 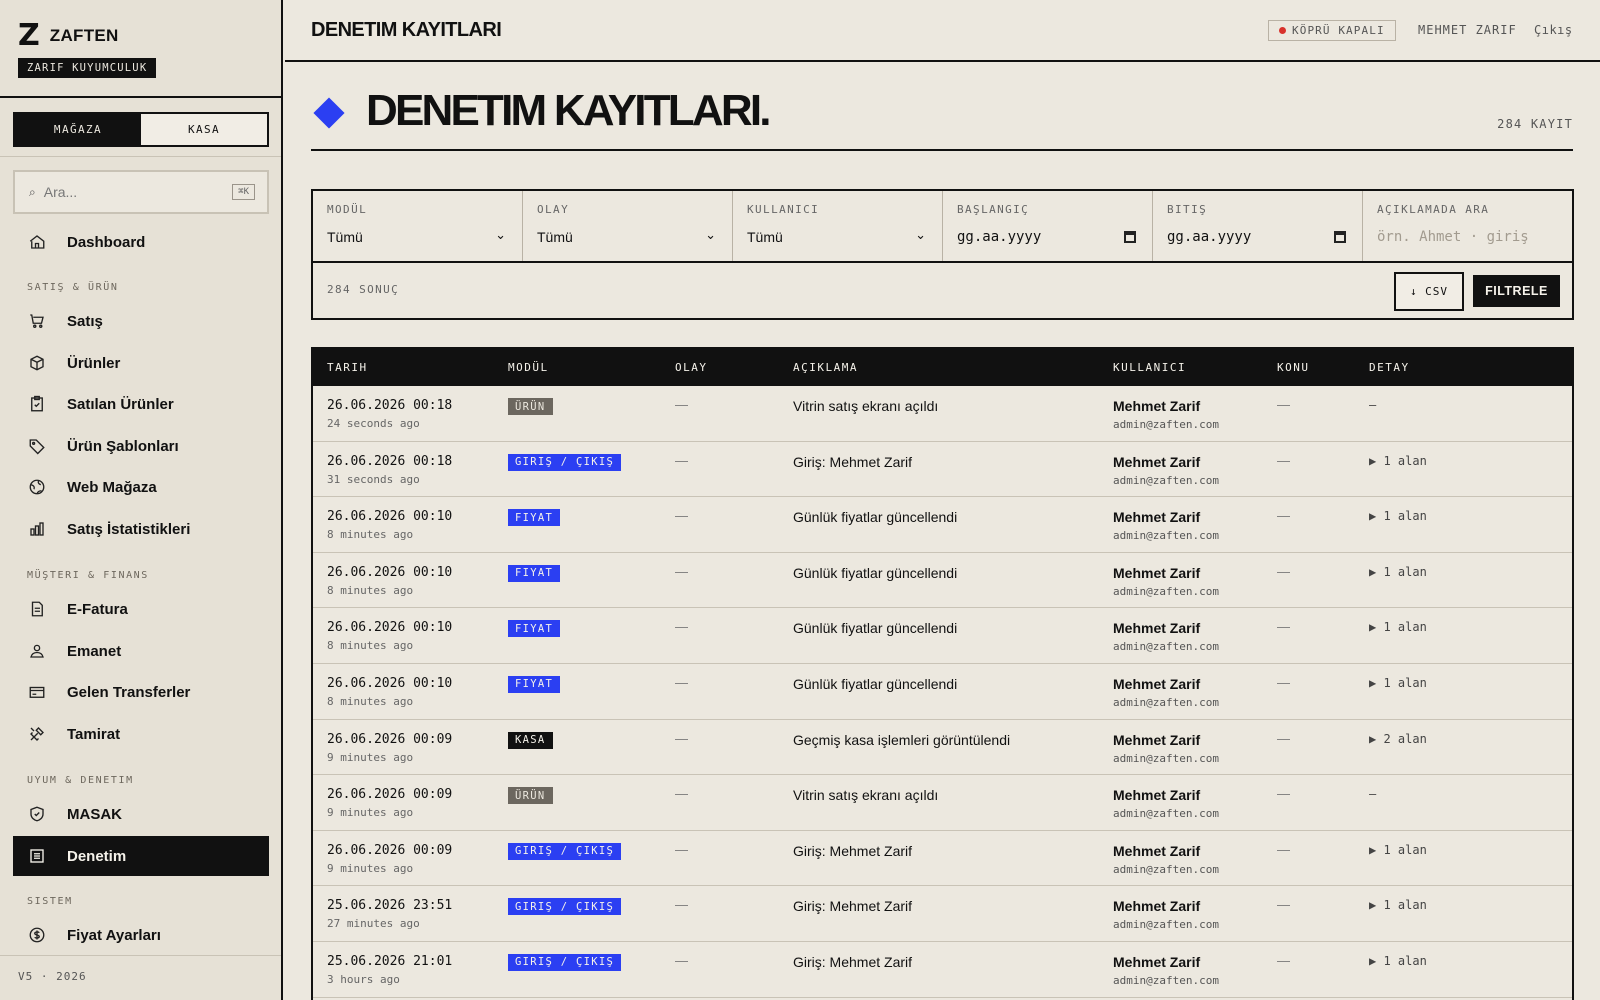 I want to click on segment-store: MAĞAZA, so click(x=78, y=129).